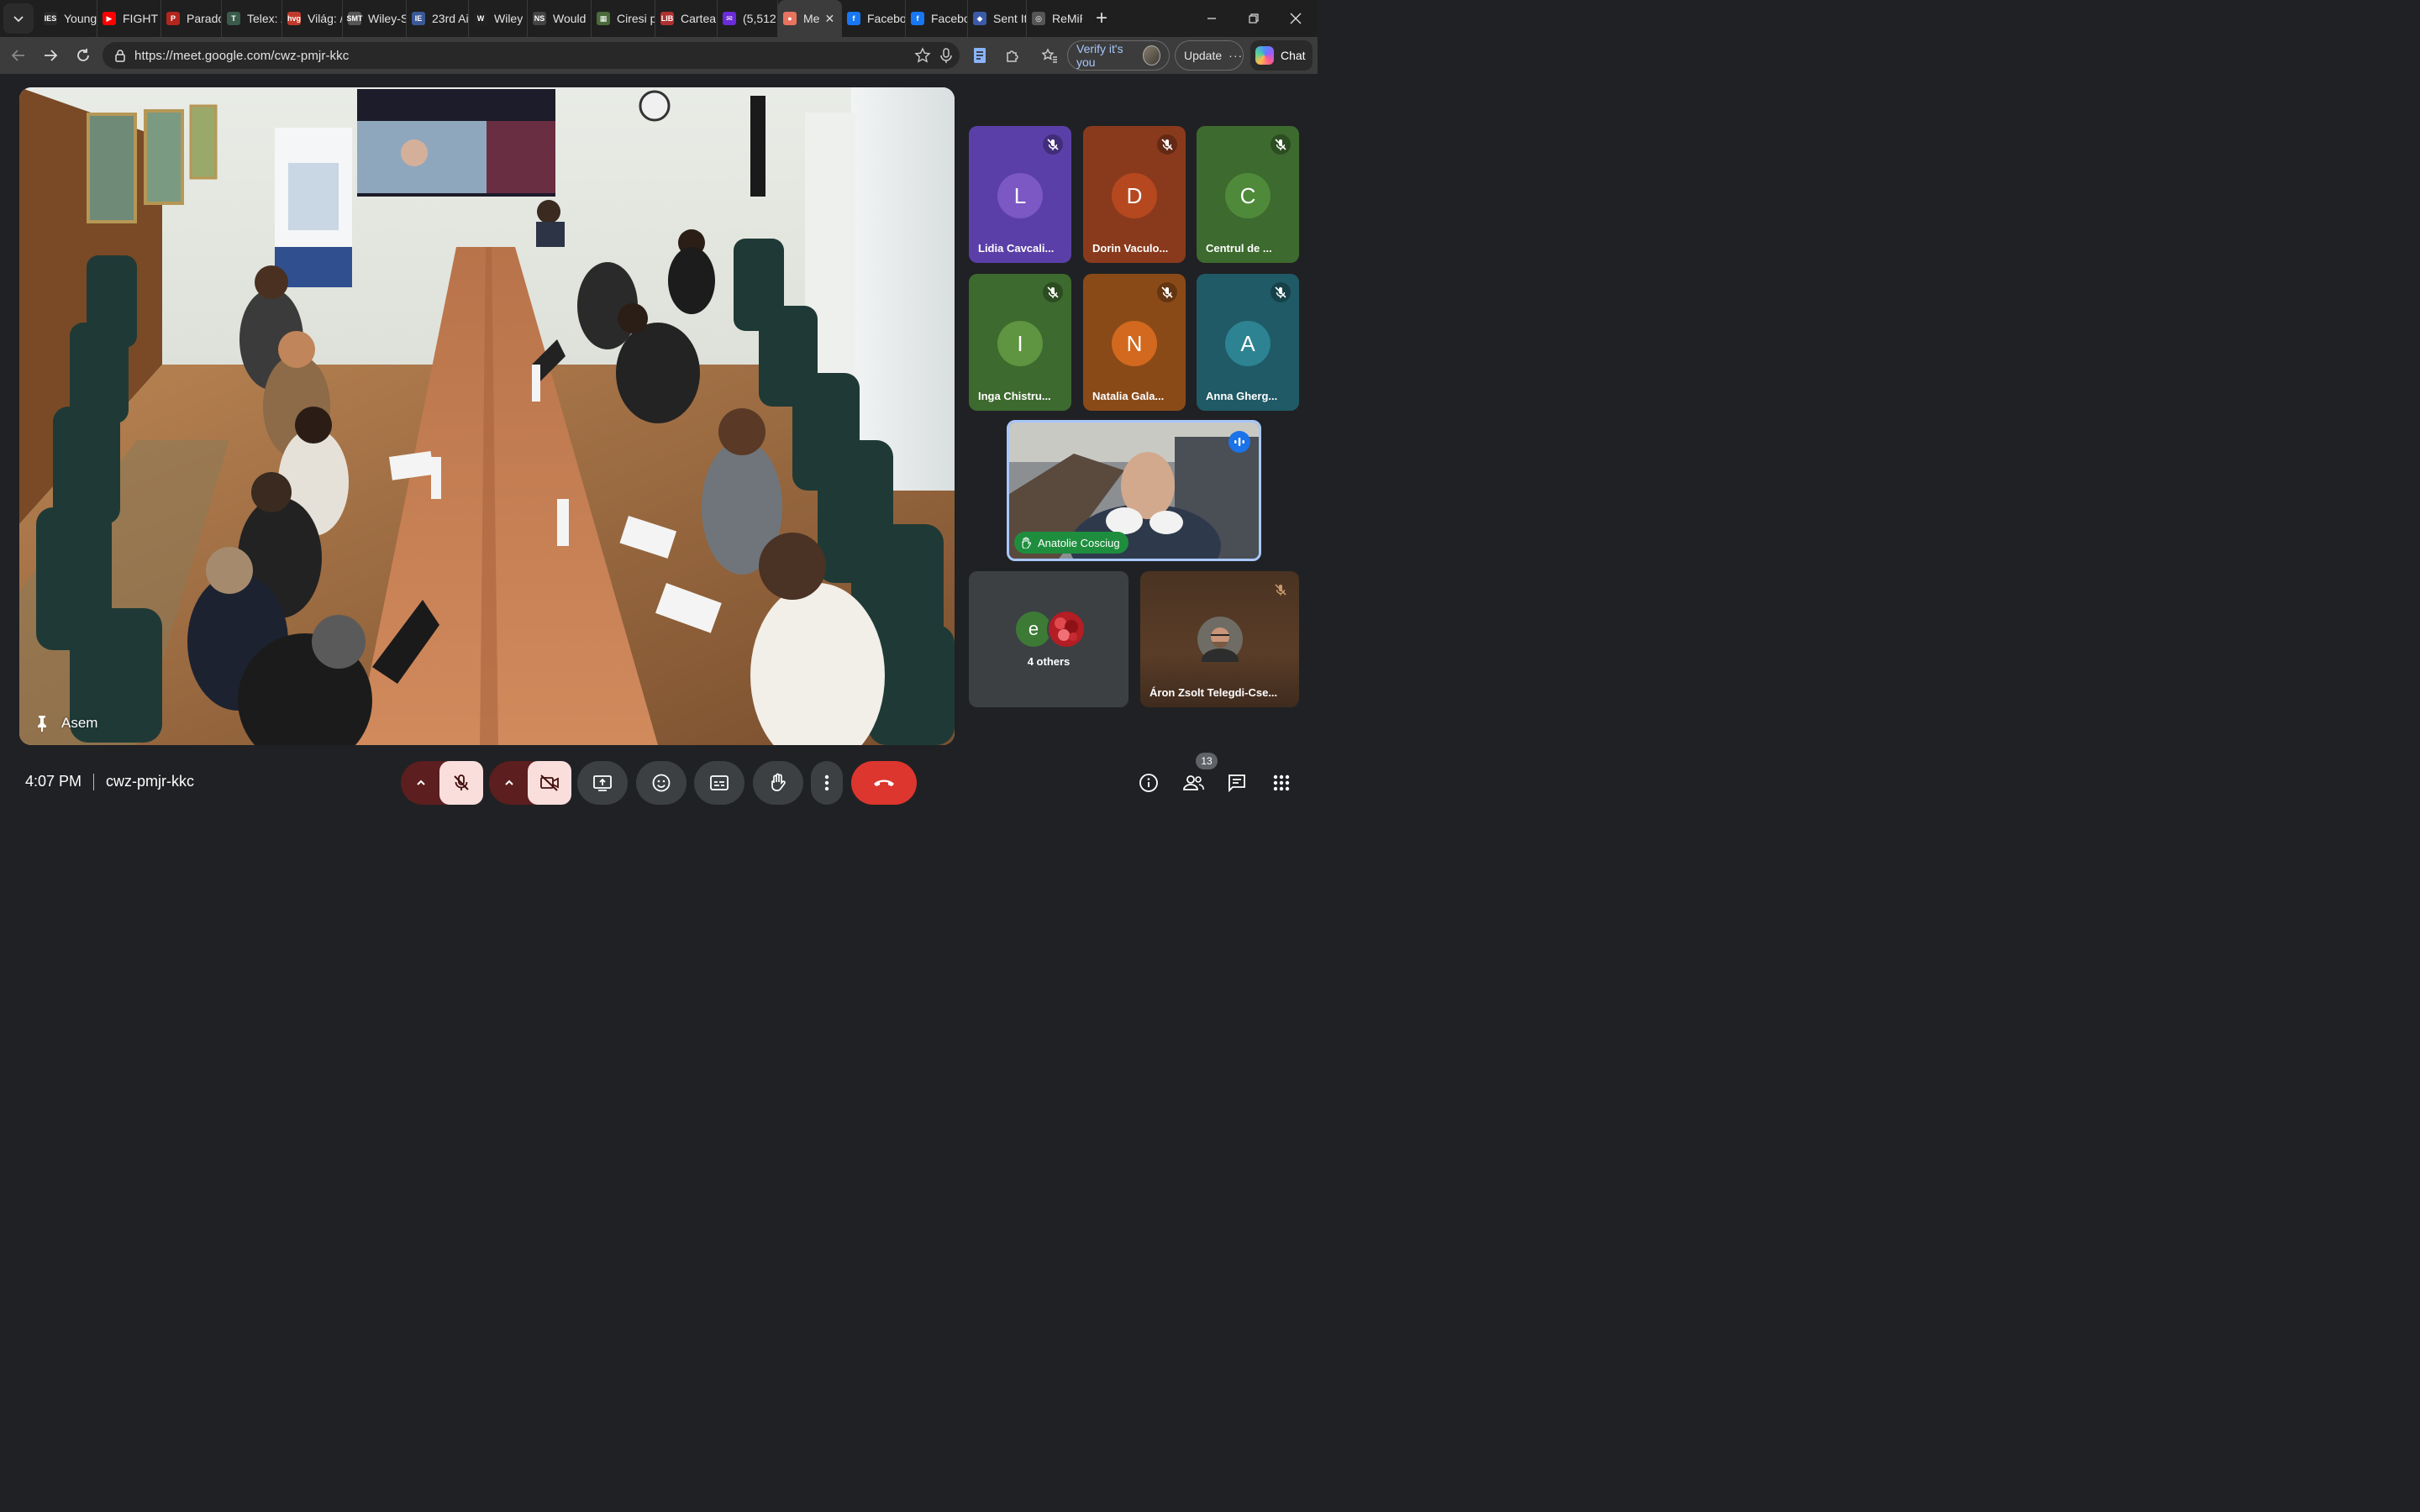 The width and height of the screenshot is (2420, 1512). I want to click on address-bar: https://meet.google.com/cwz-pmjr-kkc, so click(531, 55).